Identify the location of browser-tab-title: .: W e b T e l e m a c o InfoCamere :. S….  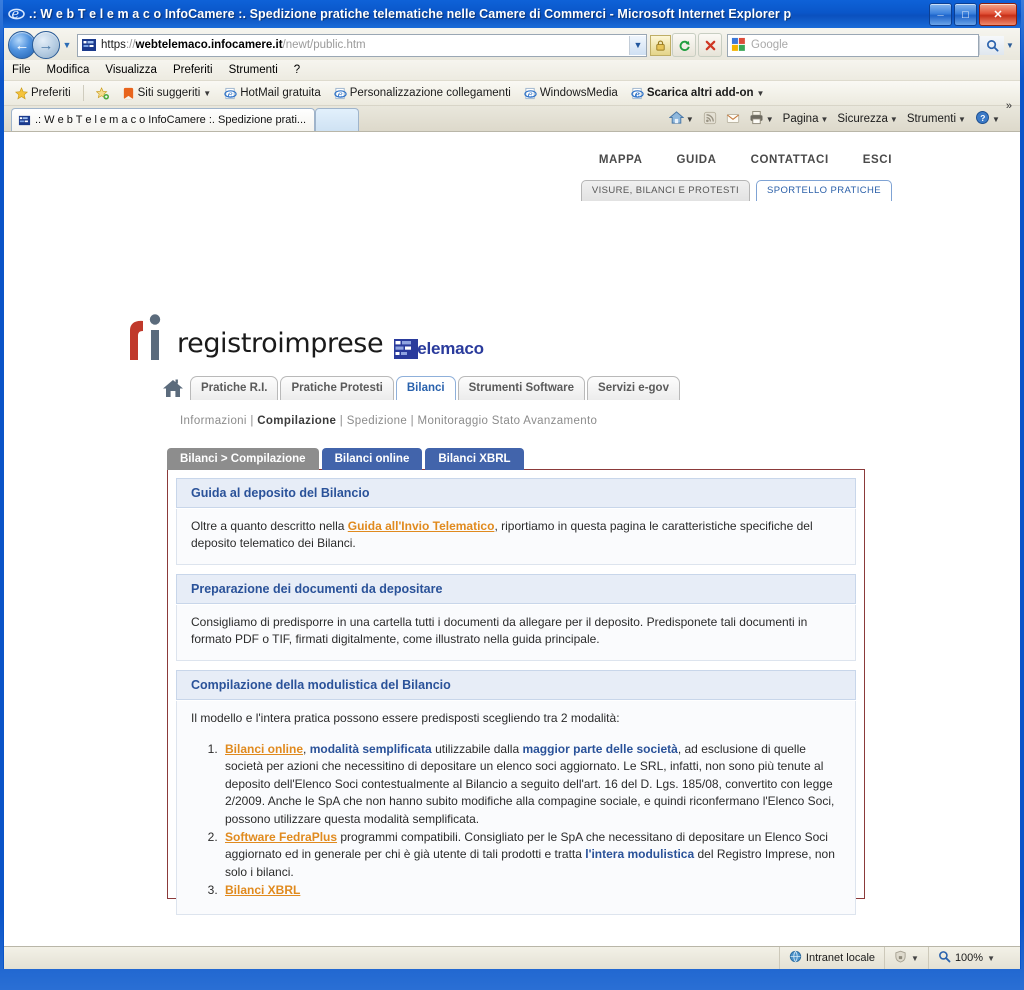
(171, 120).